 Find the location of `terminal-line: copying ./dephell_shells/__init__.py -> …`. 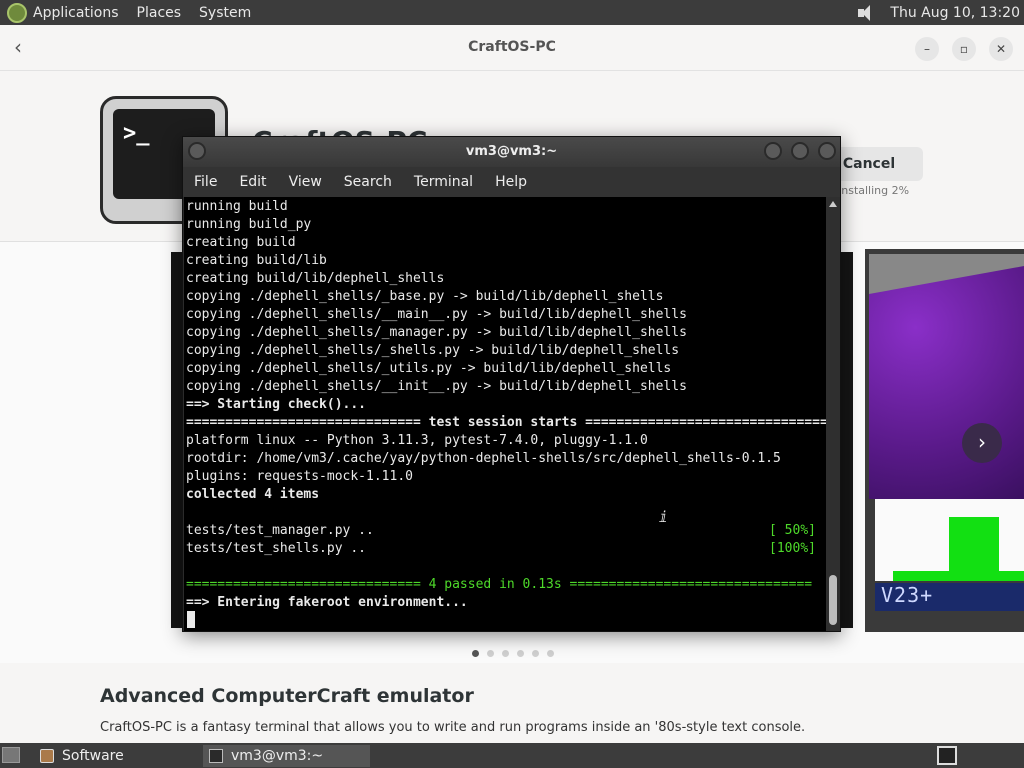

terminal-line: copying ./dephell_shells/__init__.py -> … is located at coordinates (436, 386).